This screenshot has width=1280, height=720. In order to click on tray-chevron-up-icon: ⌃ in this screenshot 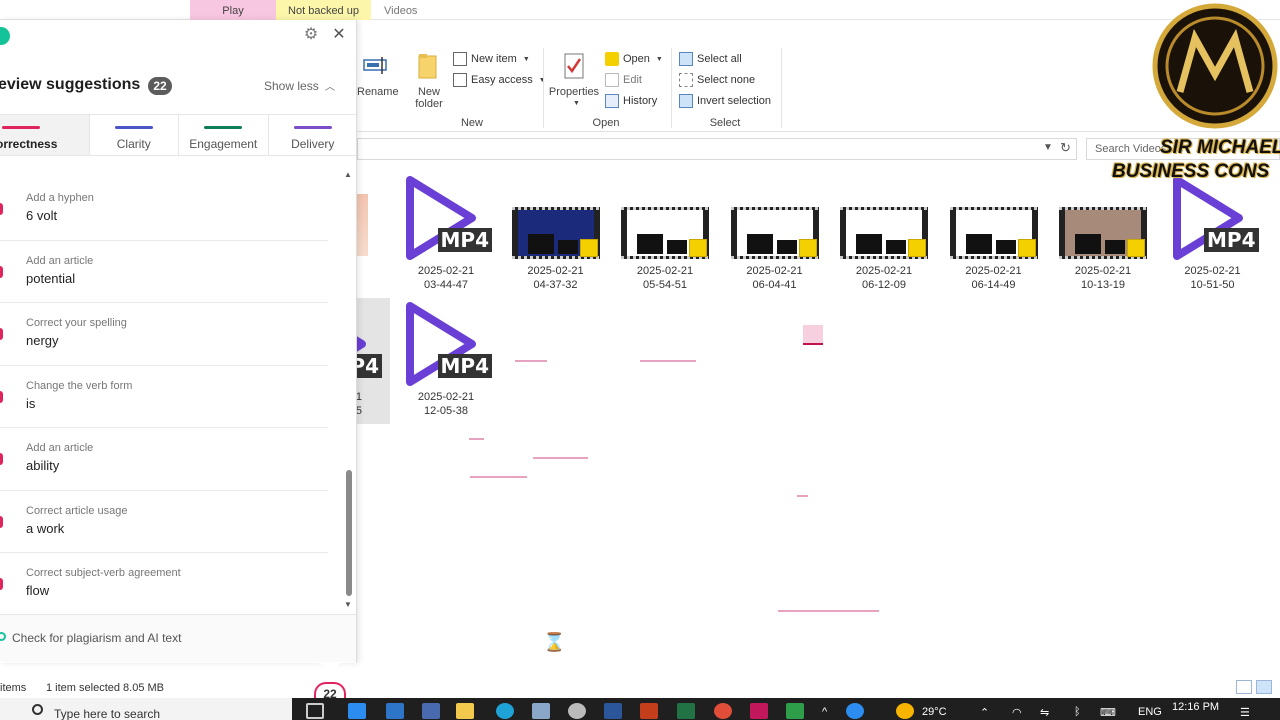, I will do `click(984, 712)`.